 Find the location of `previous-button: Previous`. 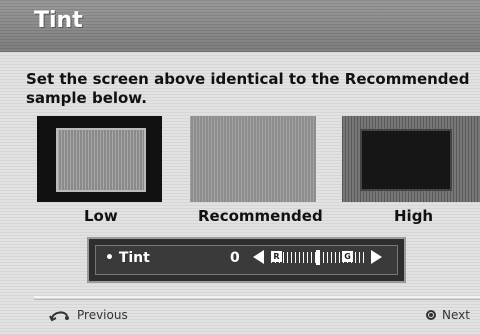

previous-button: Previous is located at coordinates (88, 315).